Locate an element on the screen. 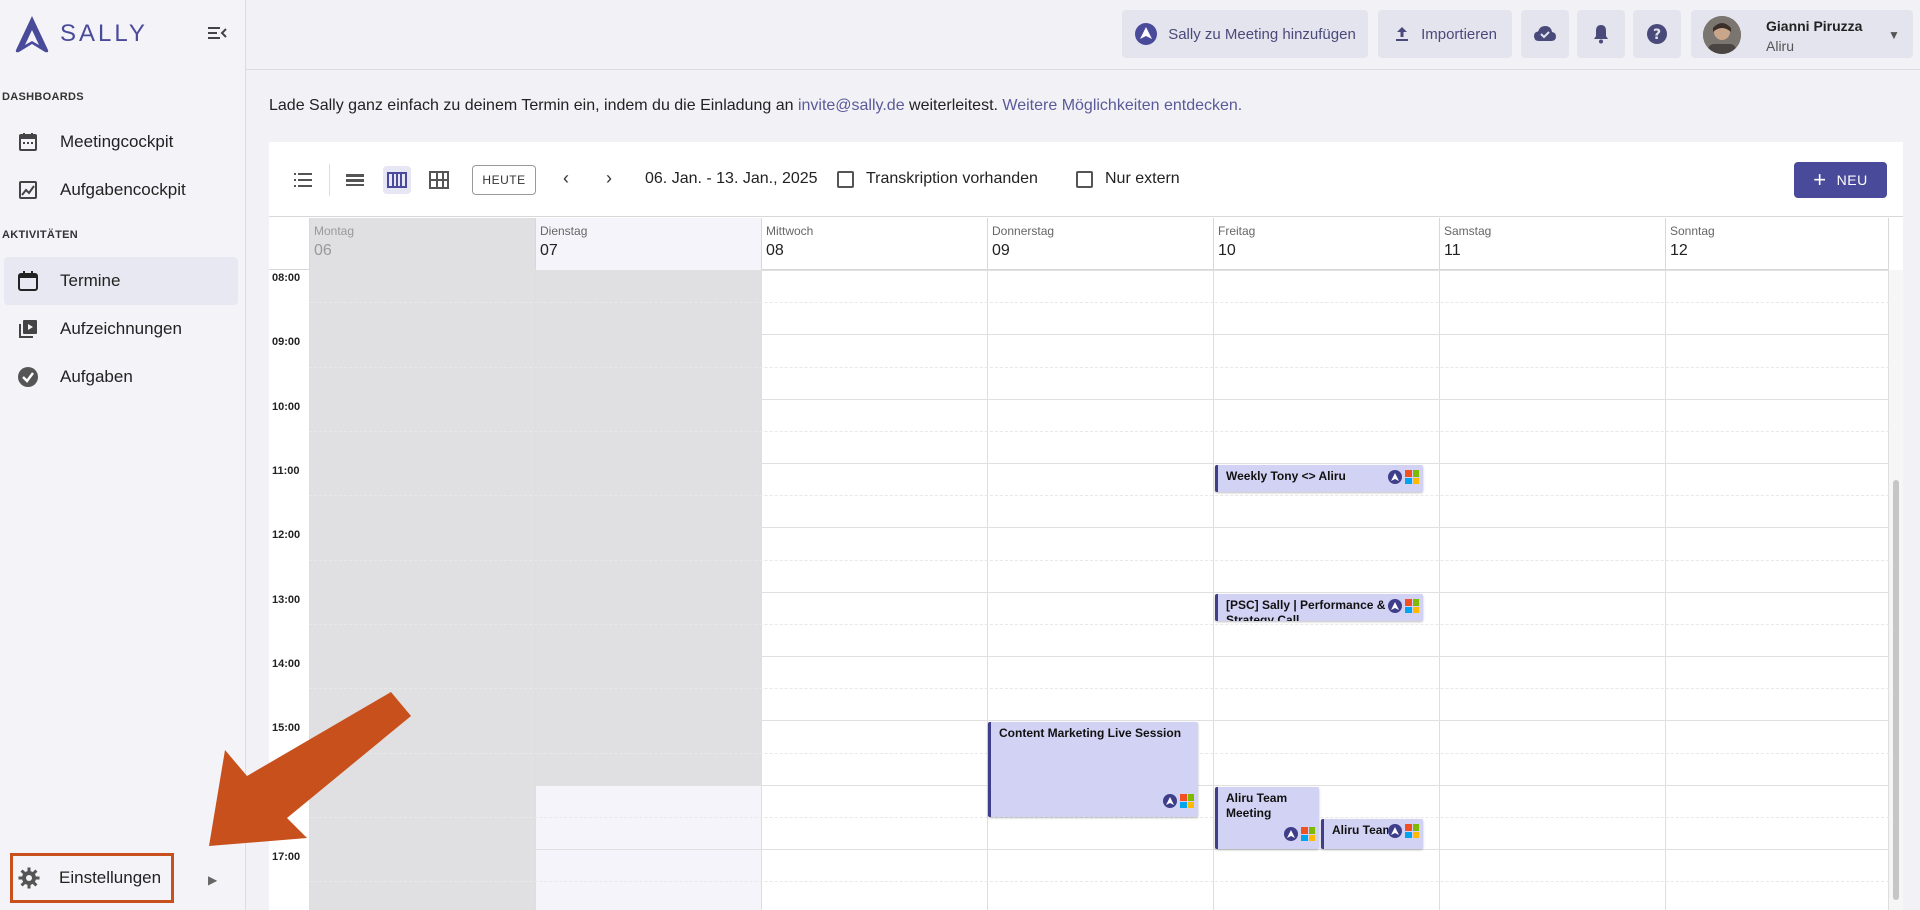 The width and height of the screenshot is (1920, 910). toolbar-divider is located at coordinates (329, 180).